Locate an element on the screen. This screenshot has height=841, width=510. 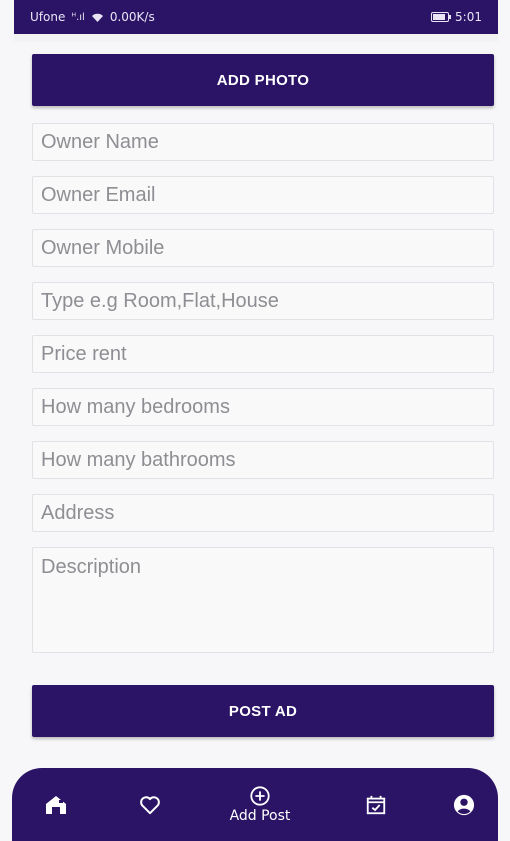
nav-bookings is located at coordinates (376, 804).